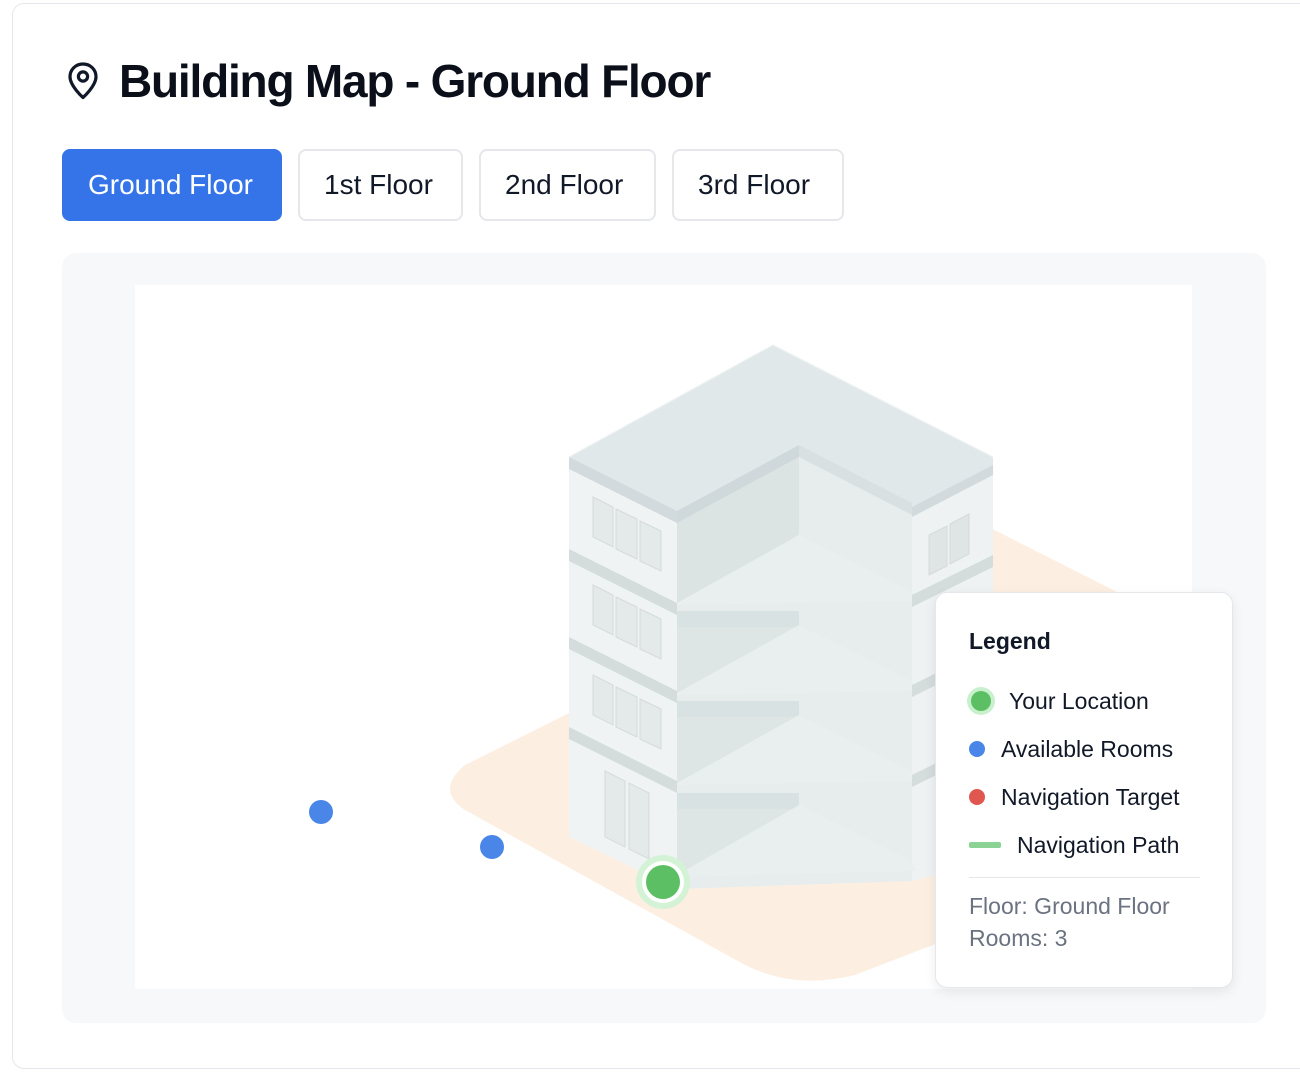  What do you see at coordinates (415, 81) in the screenshot?
I see `page-title: Building Map - Ground Floor` at bounding box center [415, 81].